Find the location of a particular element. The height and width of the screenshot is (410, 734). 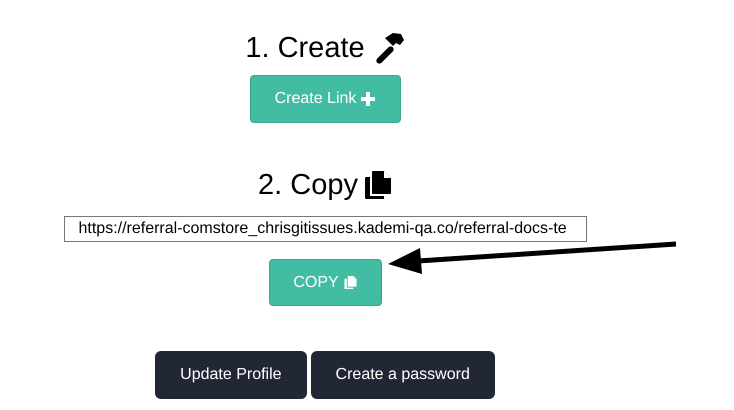

section-heading: 1. Create is located at coordinates (305, 48).